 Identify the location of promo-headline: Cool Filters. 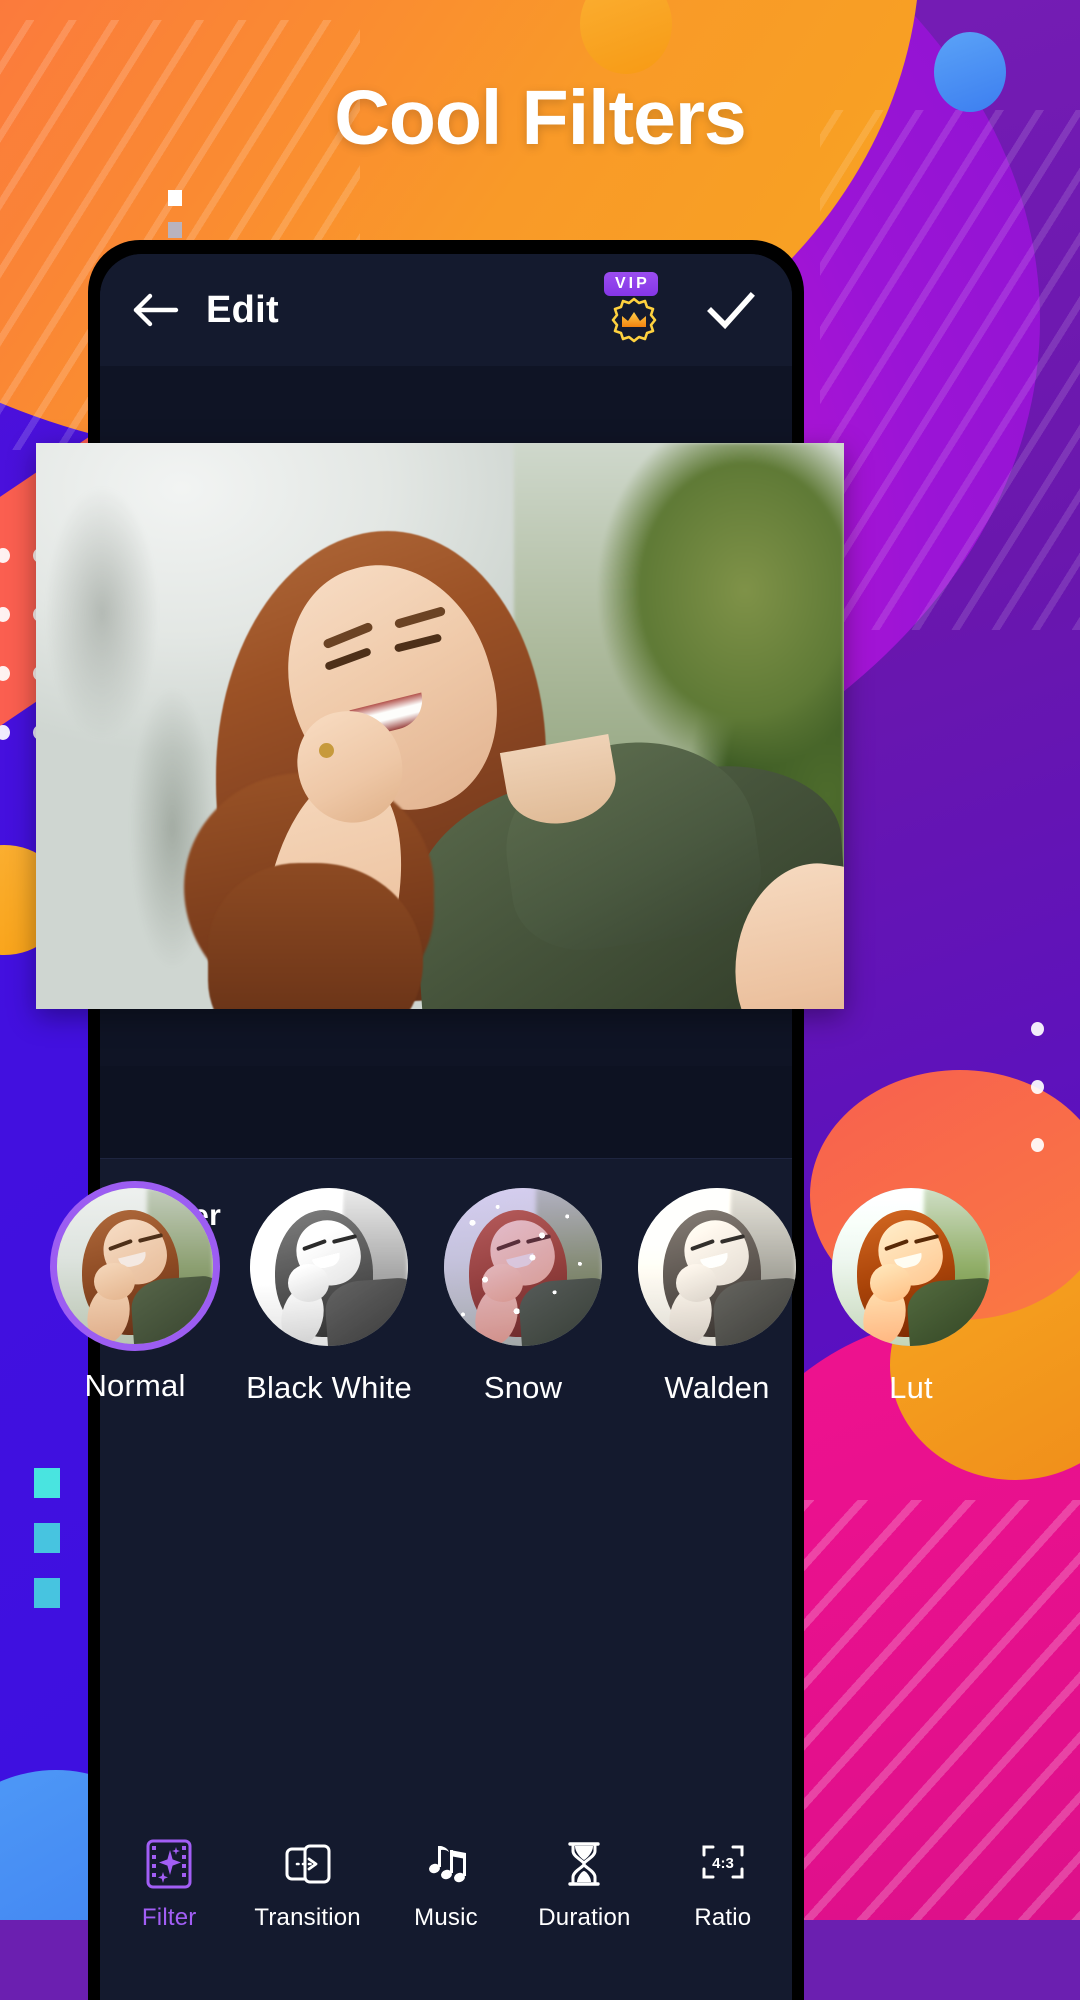
(540, 118).